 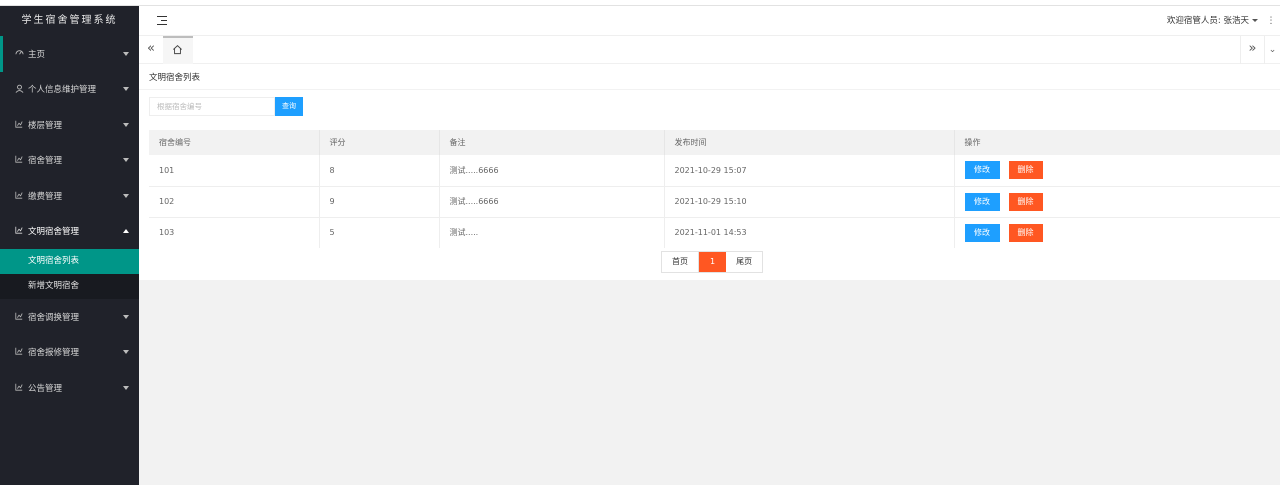 What do you see at coordinates (709, 50) in the screenshot?
I see `tab-bar: « » ⌄` at bounding box center [709, 50].